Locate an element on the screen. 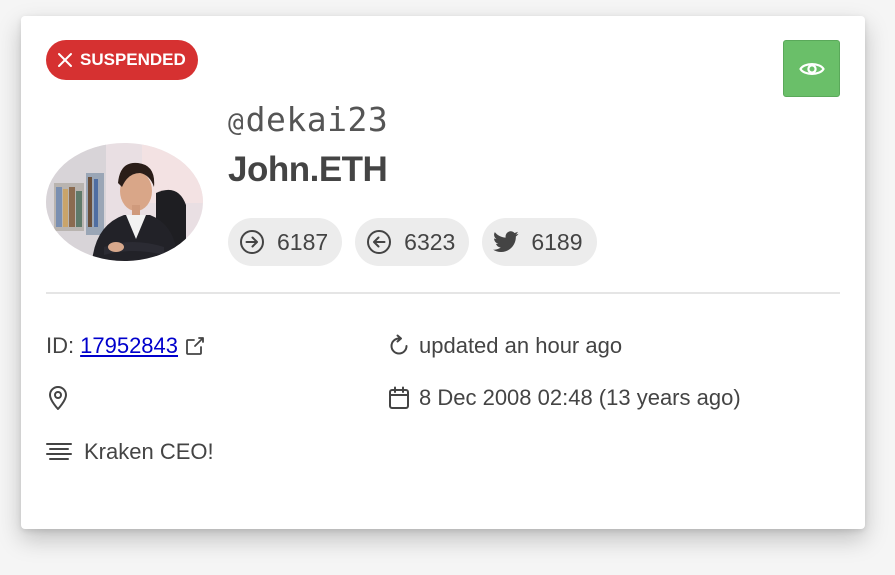 This screenshot has height=575, width=895. updated-row: updated an hour ago is located at coordinates (504, 346).